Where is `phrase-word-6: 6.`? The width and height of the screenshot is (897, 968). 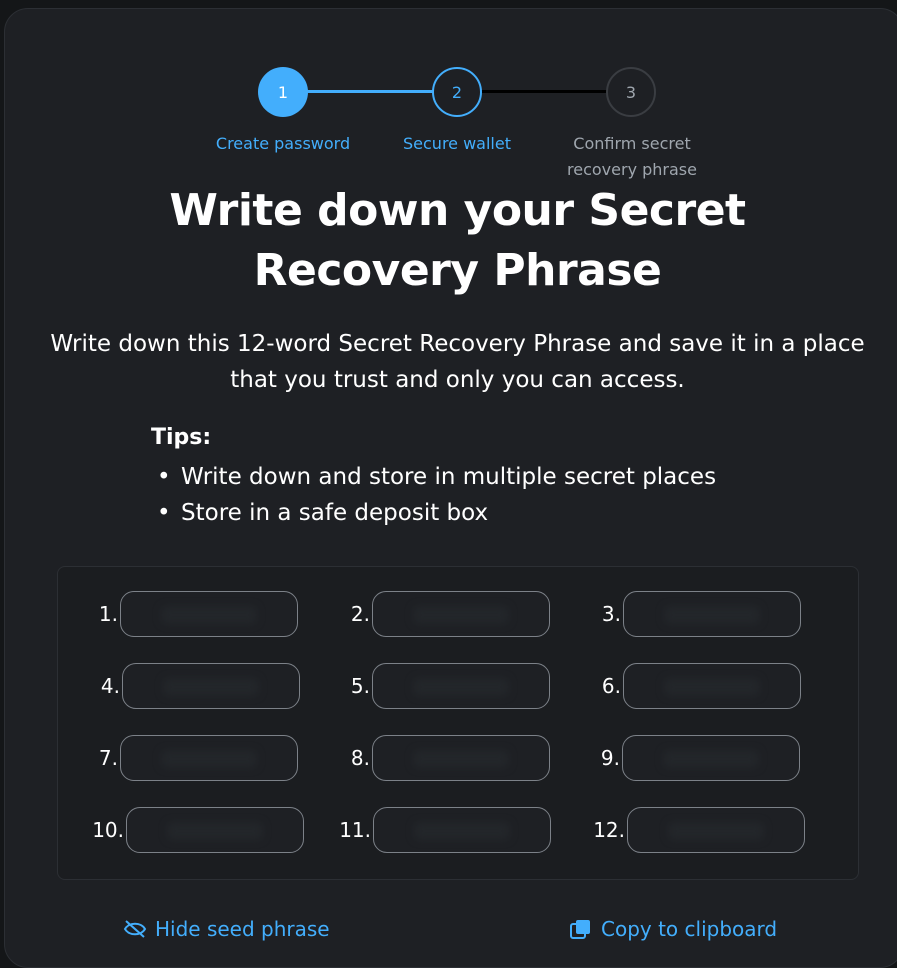 phrase-word-6: 6. is located at coordinates (691, 686).